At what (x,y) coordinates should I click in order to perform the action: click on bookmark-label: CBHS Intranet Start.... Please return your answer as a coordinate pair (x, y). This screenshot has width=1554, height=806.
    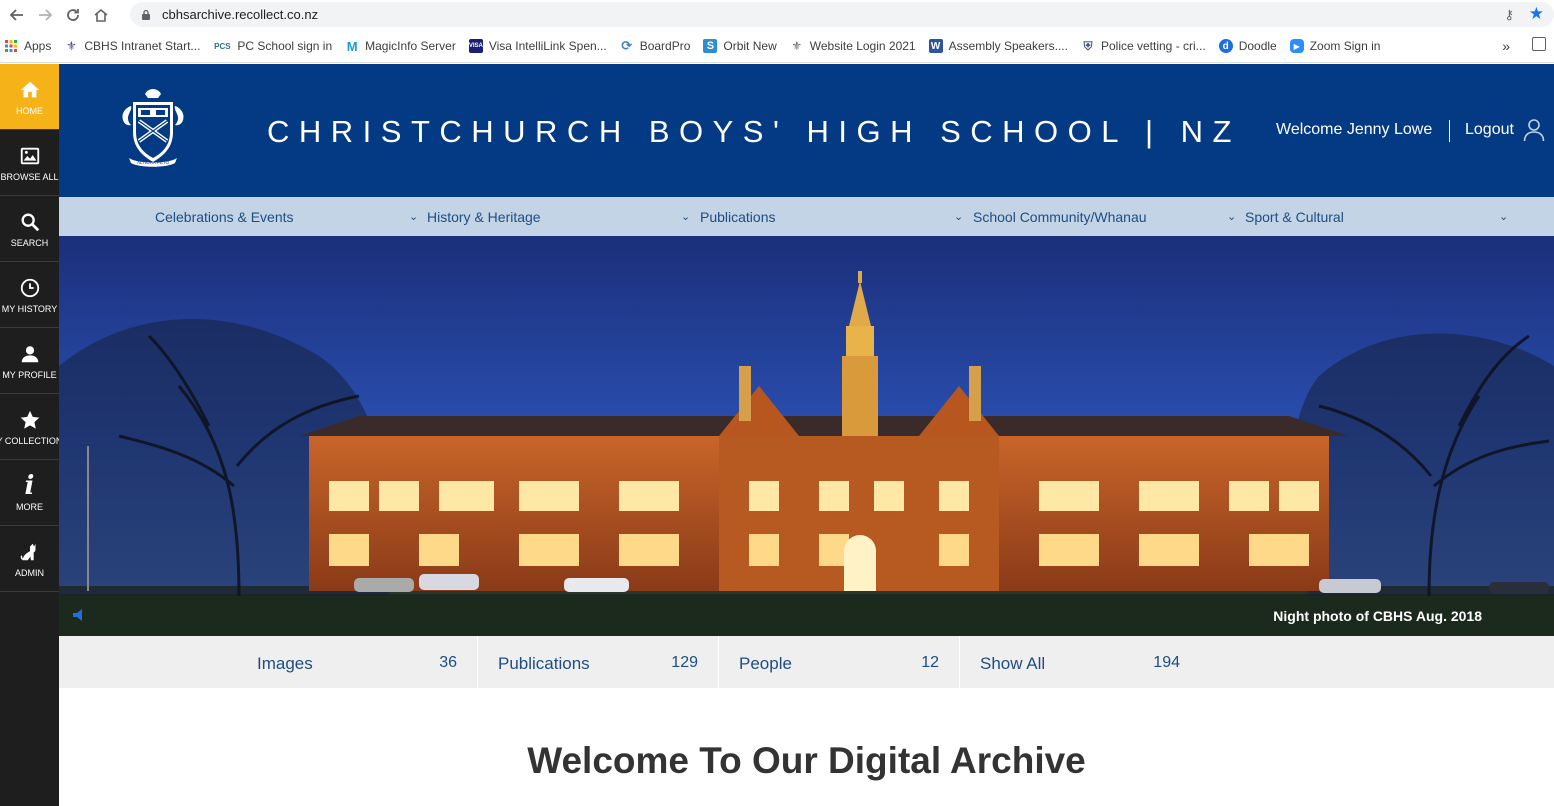
    Looking at the image, I should click on (142, 46).